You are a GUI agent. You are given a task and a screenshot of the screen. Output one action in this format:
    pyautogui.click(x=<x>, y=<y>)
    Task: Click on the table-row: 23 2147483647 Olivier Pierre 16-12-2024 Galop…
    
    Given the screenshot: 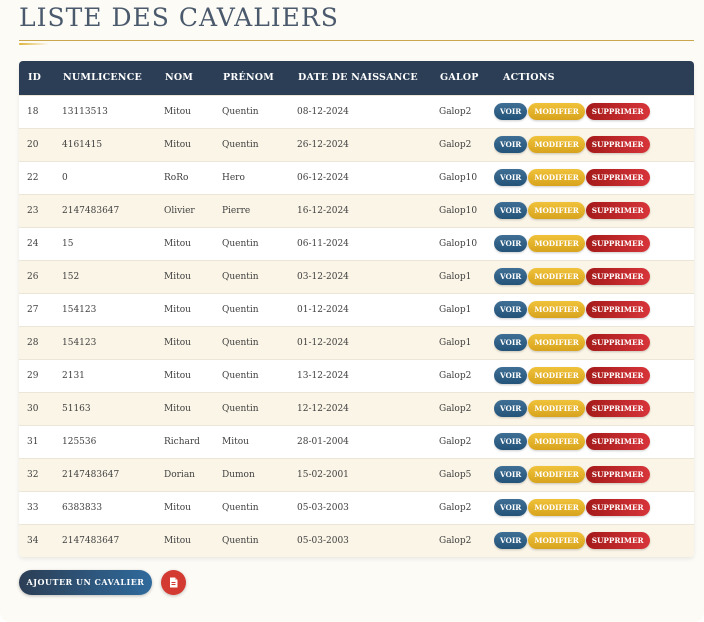 What is the action you would take?
    pyautogui.click(x=356, y=210)
    